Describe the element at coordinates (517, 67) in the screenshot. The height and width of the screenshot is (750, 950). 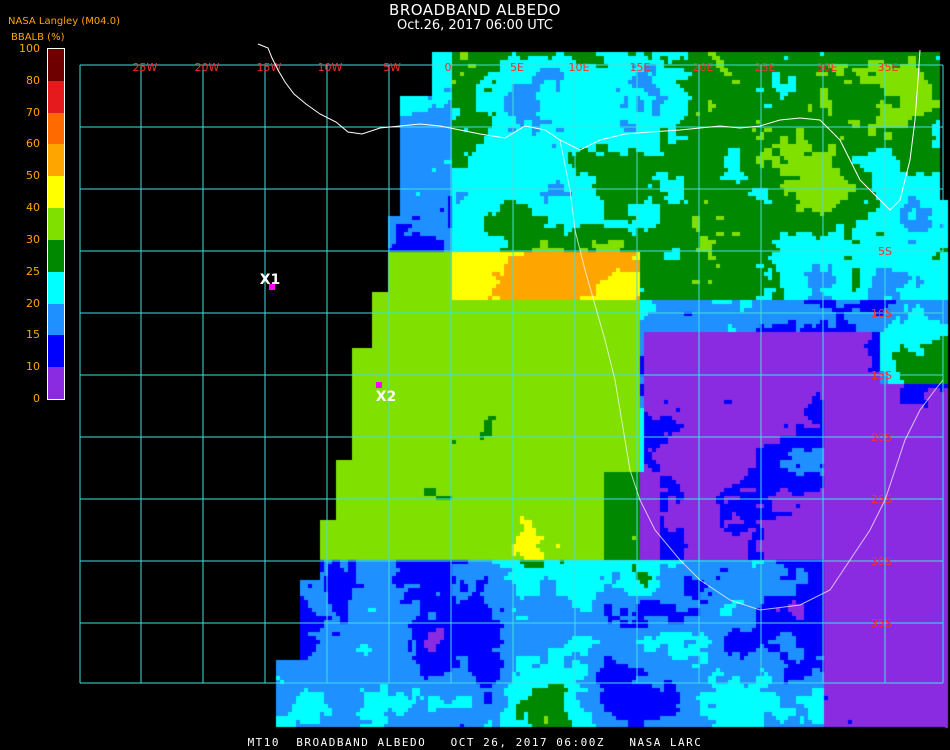
I see `longitude-label: 5E` at that location.